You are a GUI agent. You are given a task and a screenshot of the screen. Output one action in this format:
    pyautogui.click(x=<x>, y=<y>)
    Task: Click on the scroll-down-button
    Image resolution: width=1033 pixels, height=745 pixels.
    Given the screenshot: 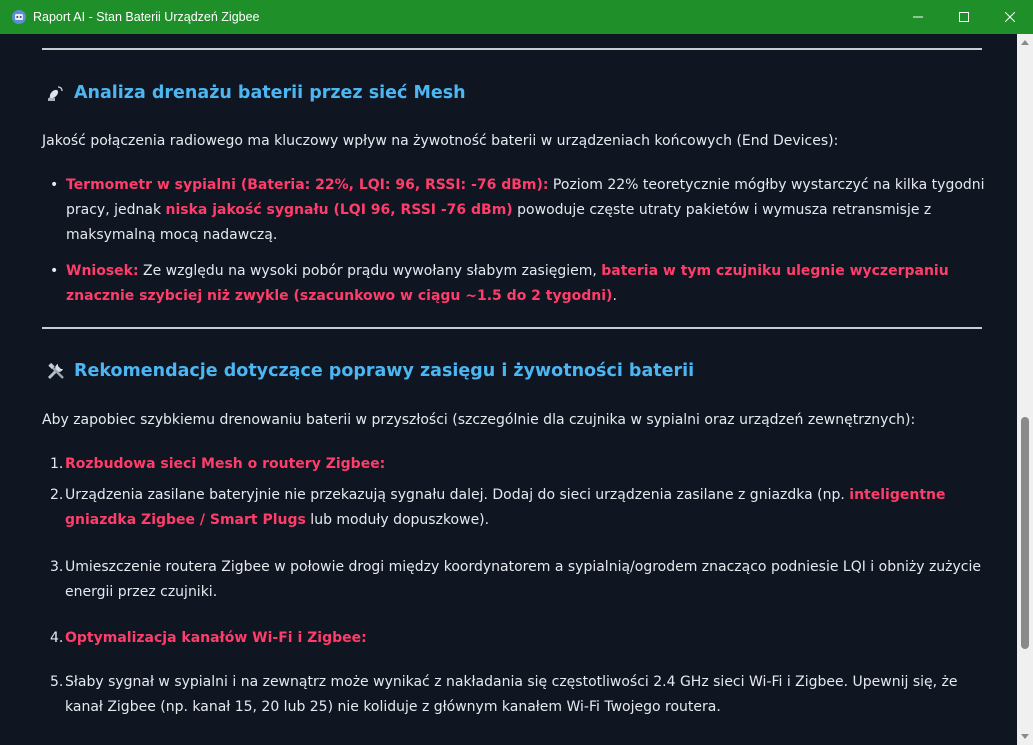 What is the action you would take?
    pyautogui.click(x=1025, y=737)
    